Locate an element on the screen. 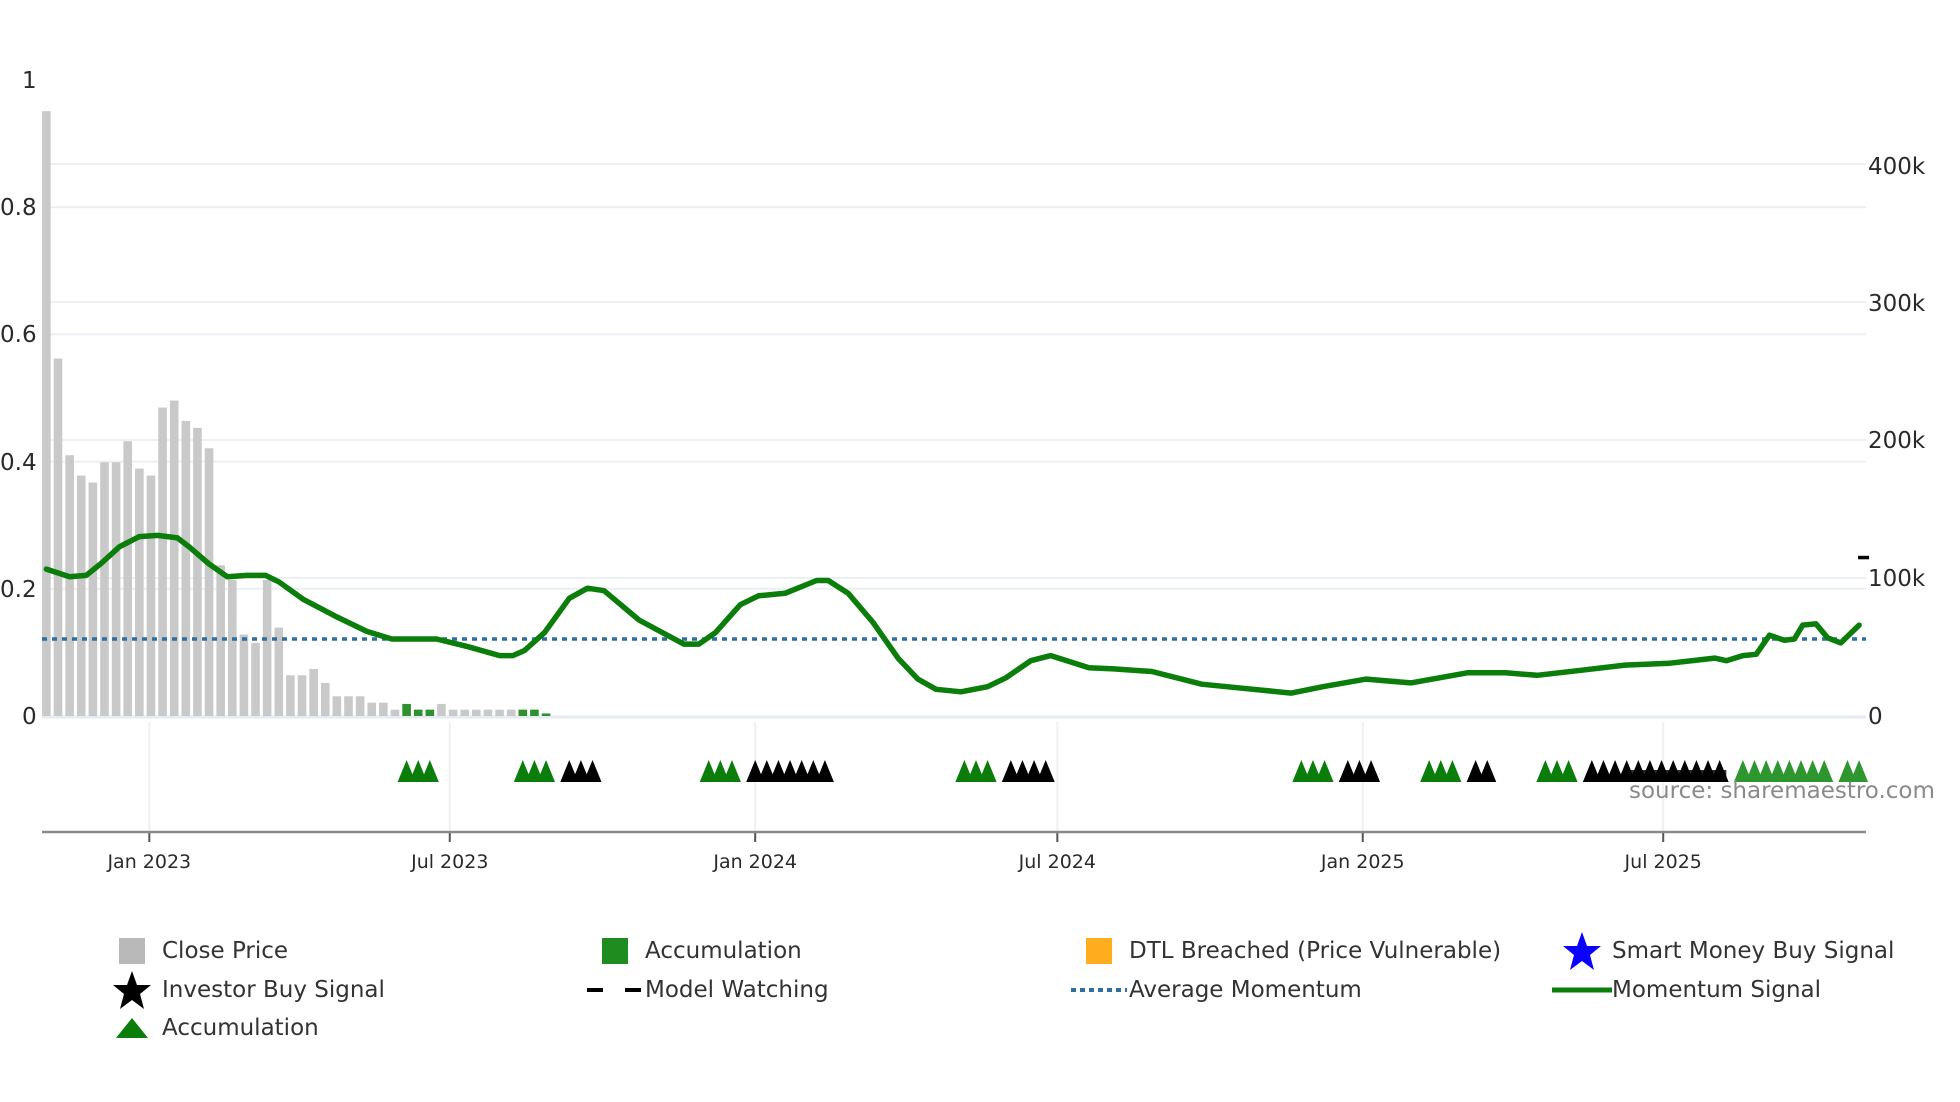 The width and height of the screenshot is (1960, 1102). y-left-tick: 0.6 is located at coordinates (18, 335).